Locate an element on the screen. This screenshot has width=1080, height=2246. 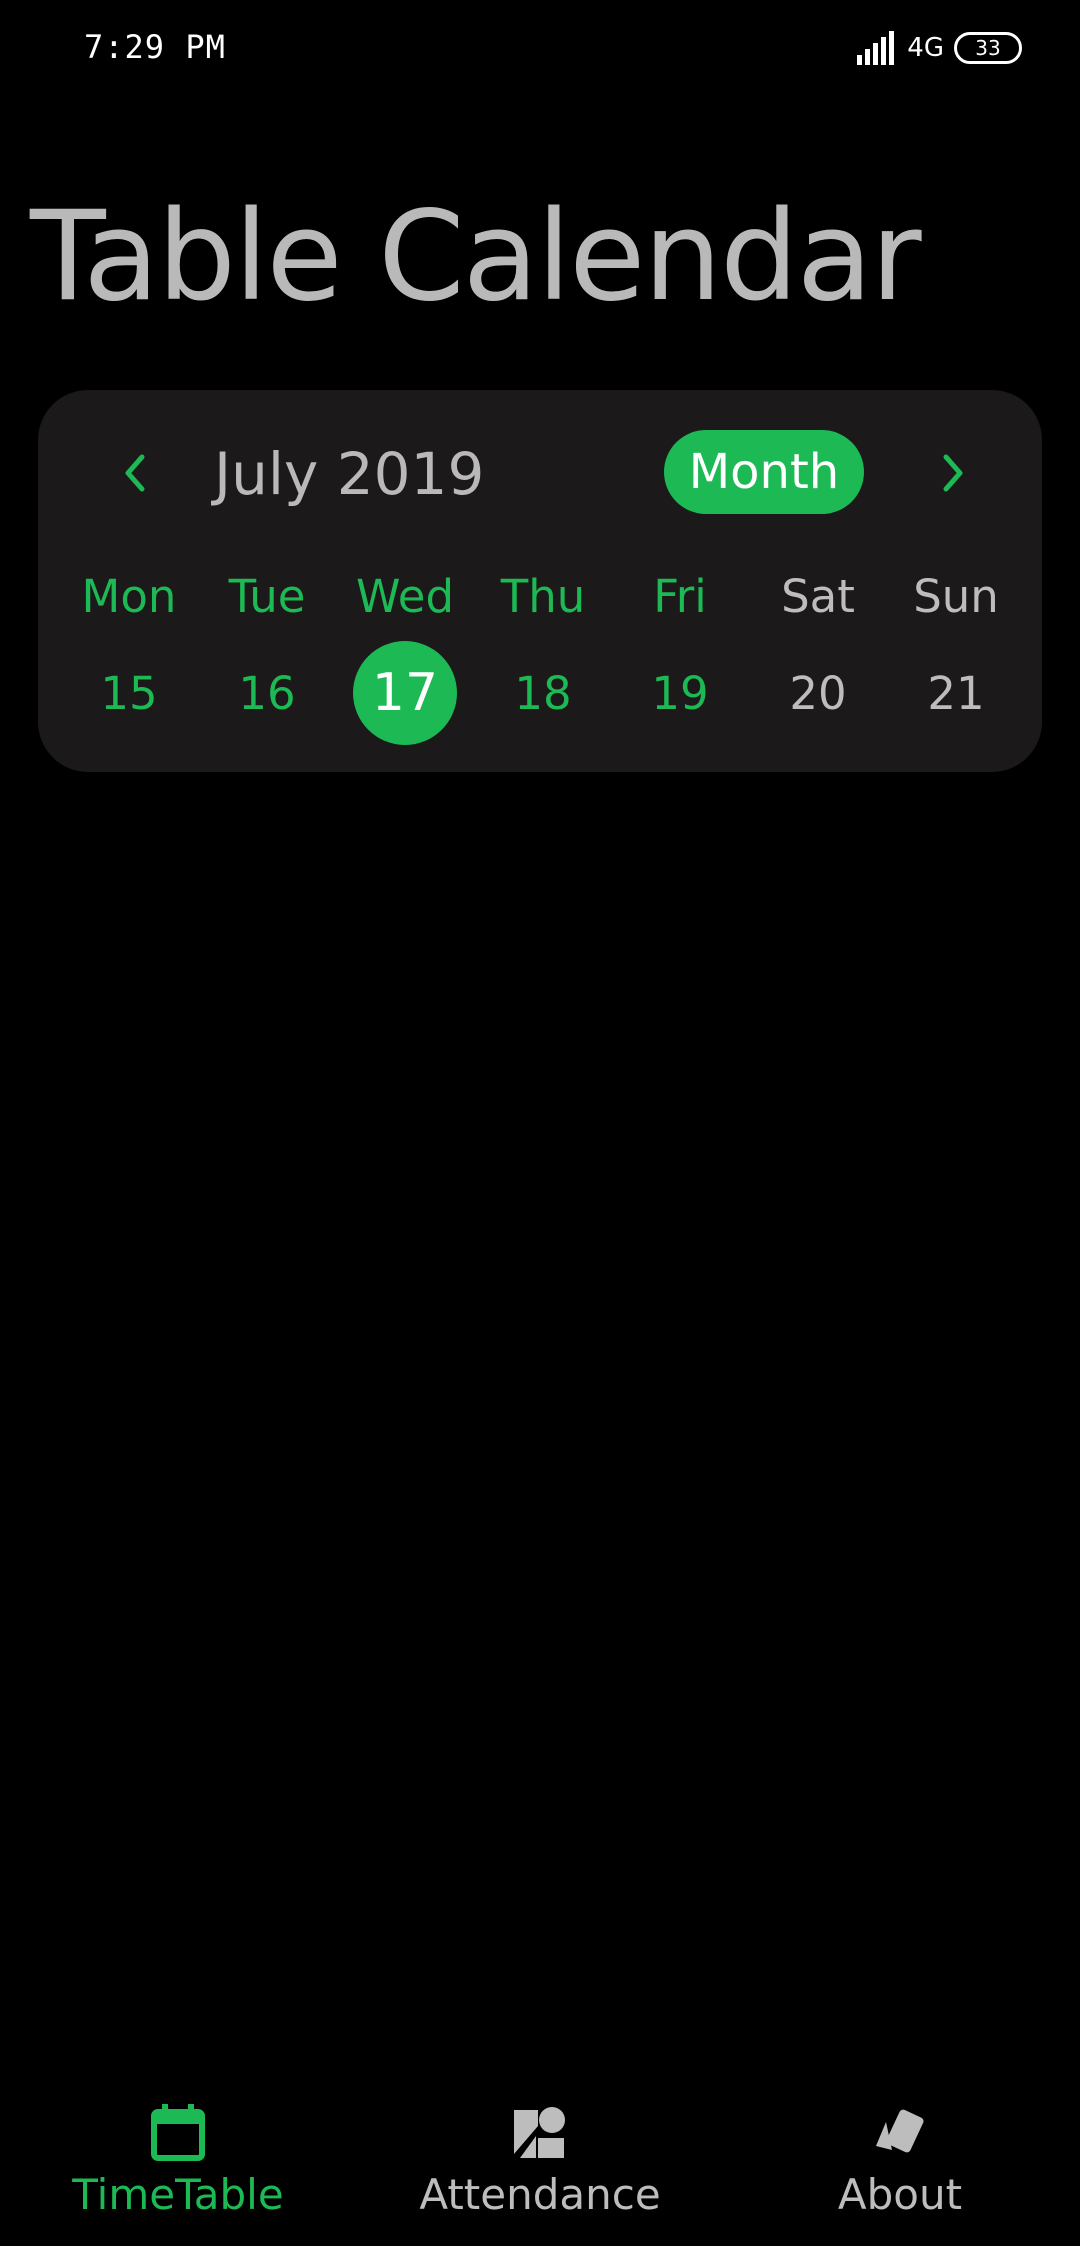
day-number: 20 is located at coordinates (818, 693).